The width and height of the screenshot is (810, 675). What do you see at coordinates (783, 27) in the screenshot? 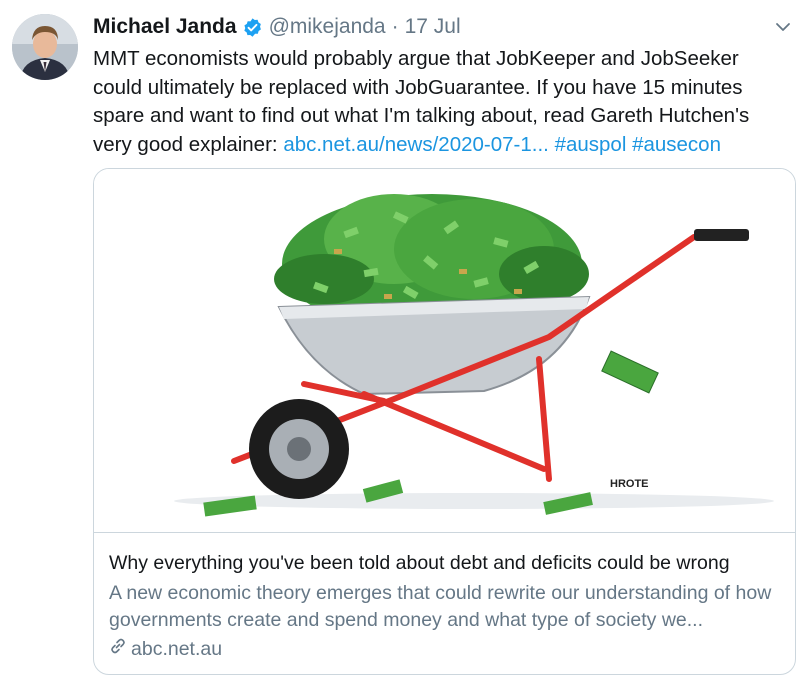
I see `chevron-down-icon` at bounding box center [783, 27].